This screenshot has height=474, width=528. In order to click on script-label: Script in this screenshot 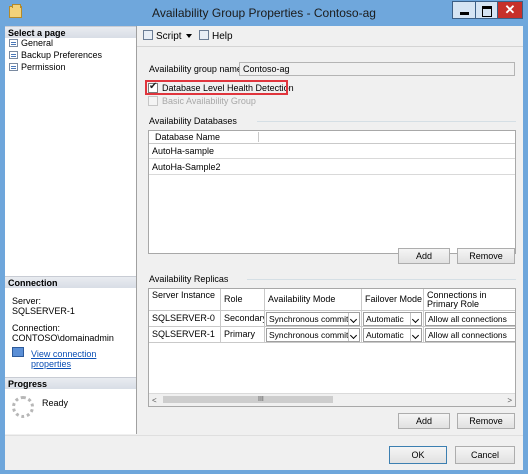, I will do `click(169, 36)`.